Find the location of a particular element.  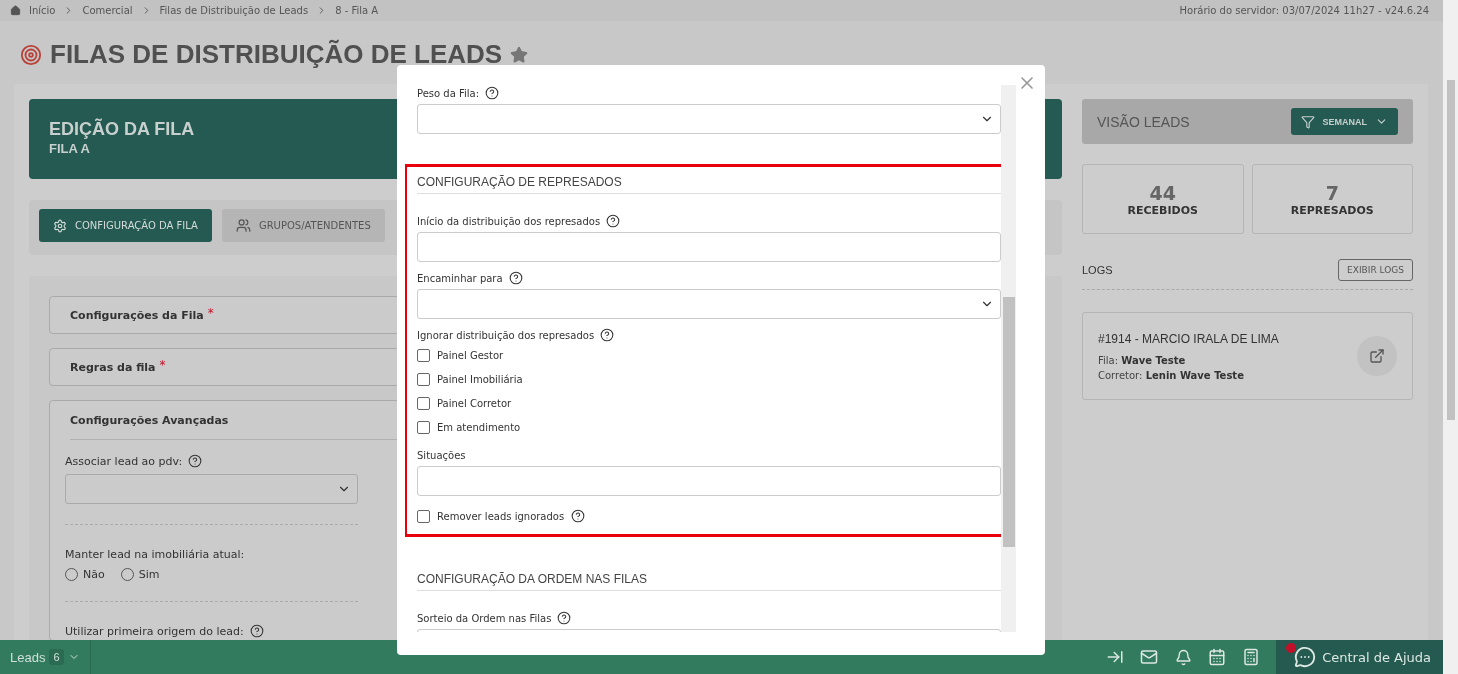

field-label: Situações is located at coordinates (441, 455).